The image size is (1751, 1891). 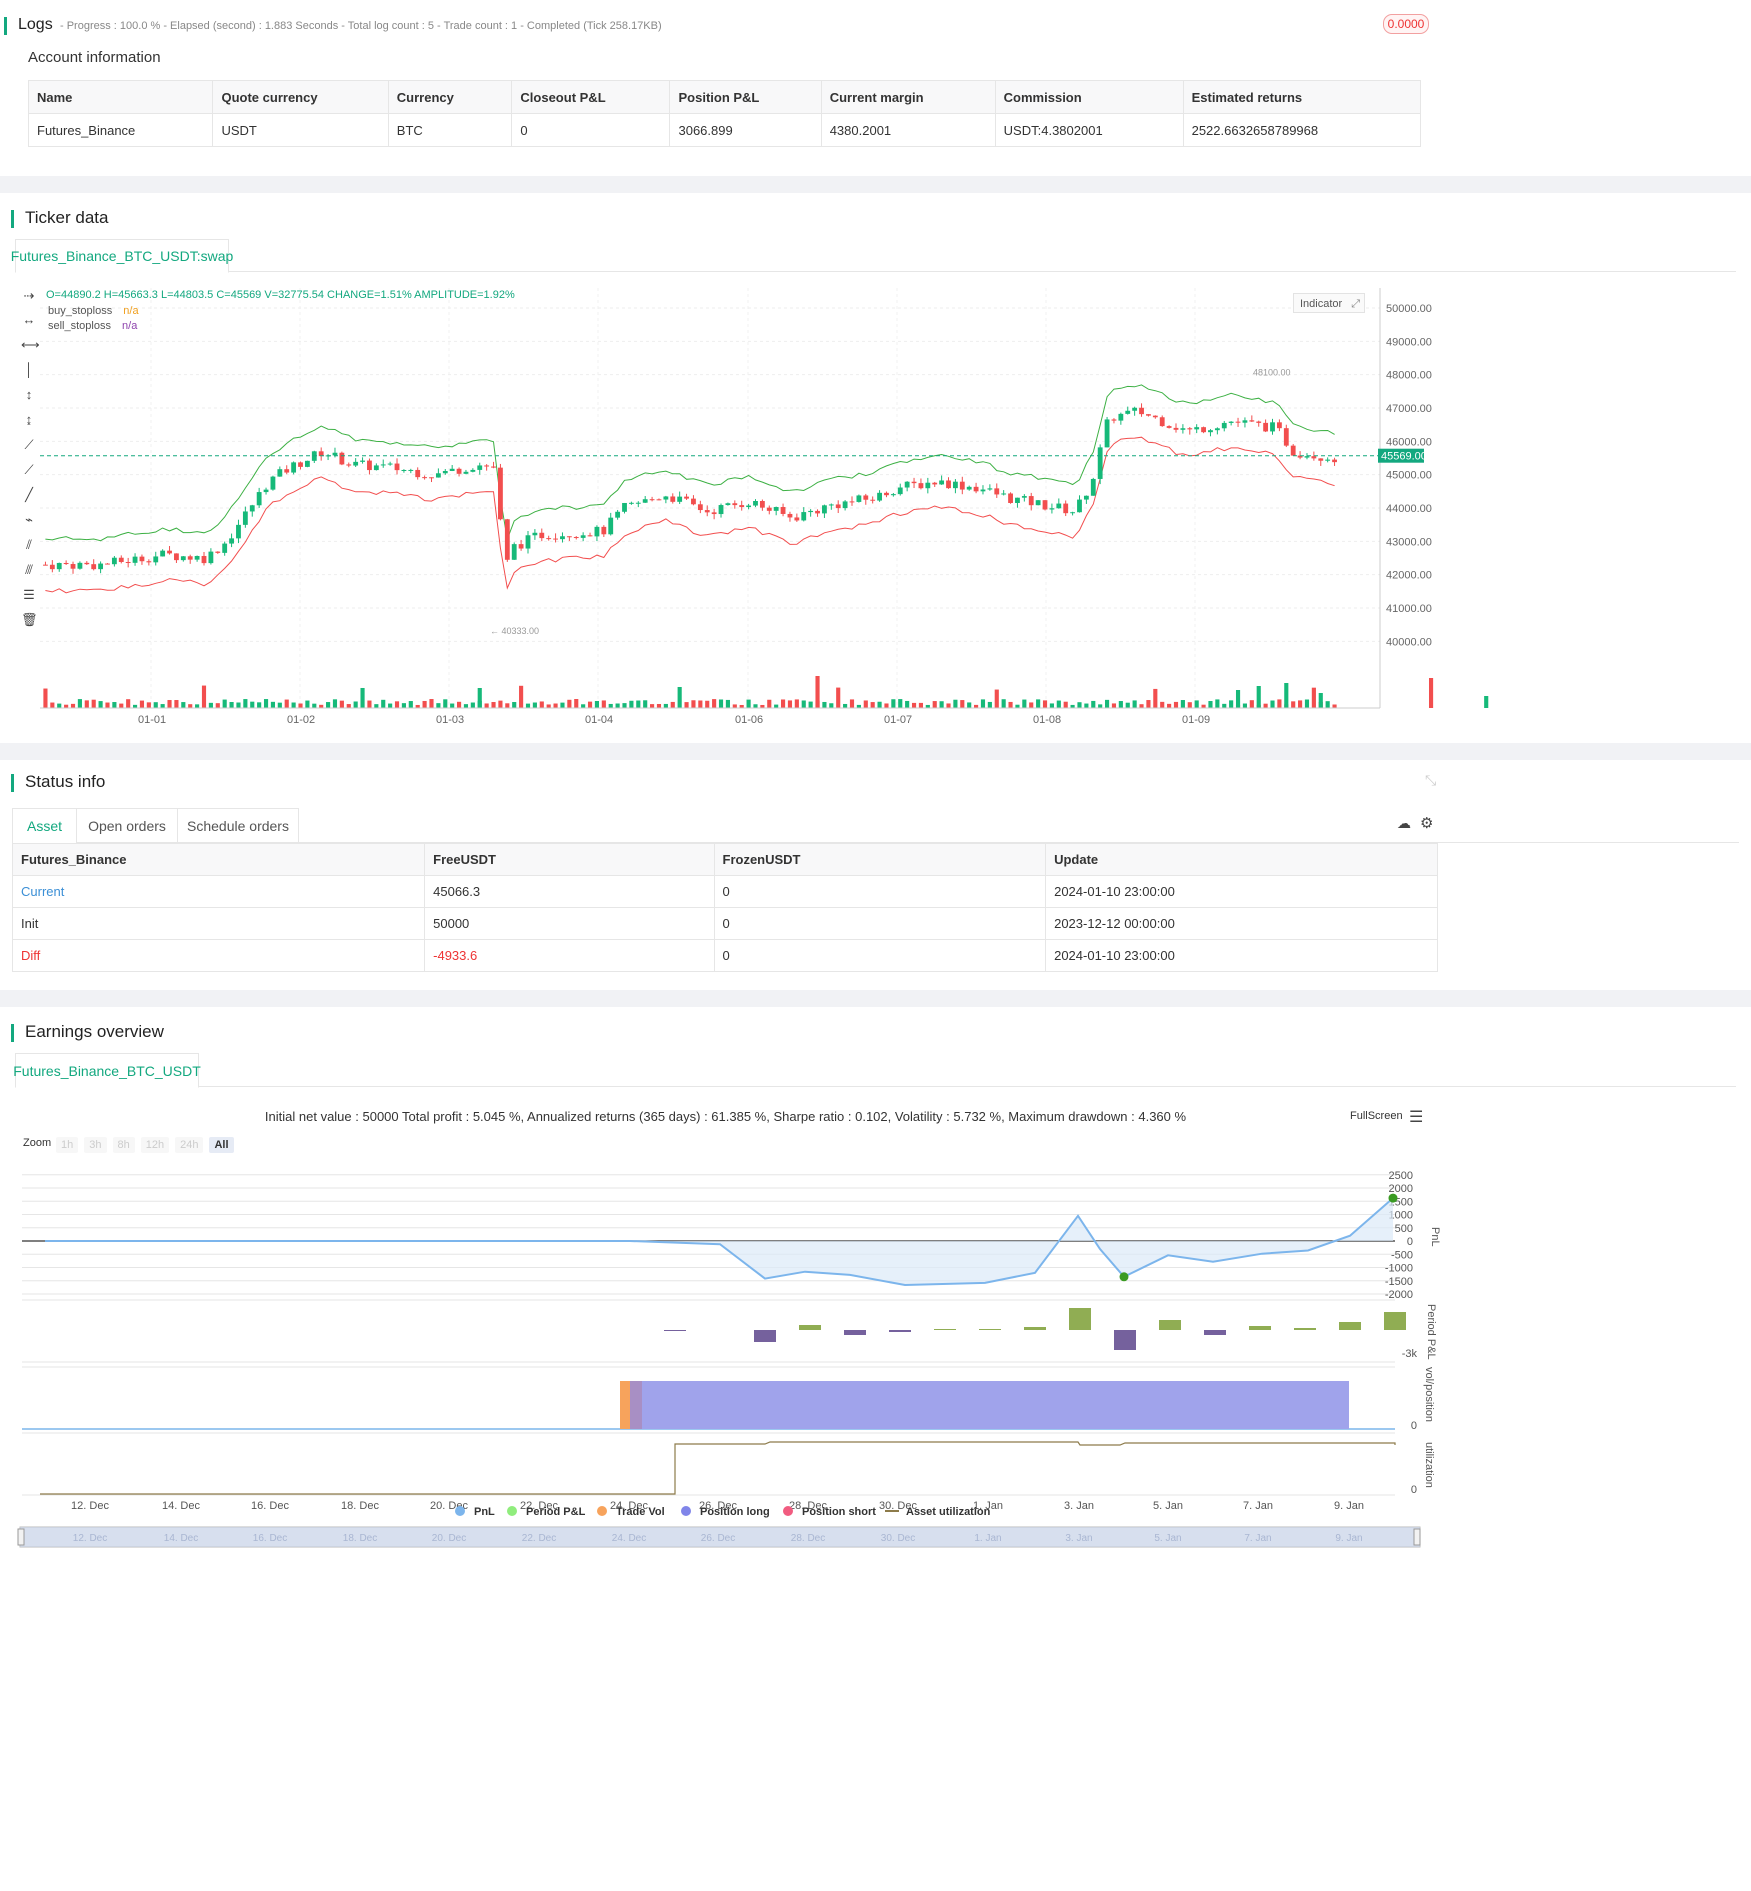 I want to click on zoom-12h-button: 12h, so click(x=155, y=1145).